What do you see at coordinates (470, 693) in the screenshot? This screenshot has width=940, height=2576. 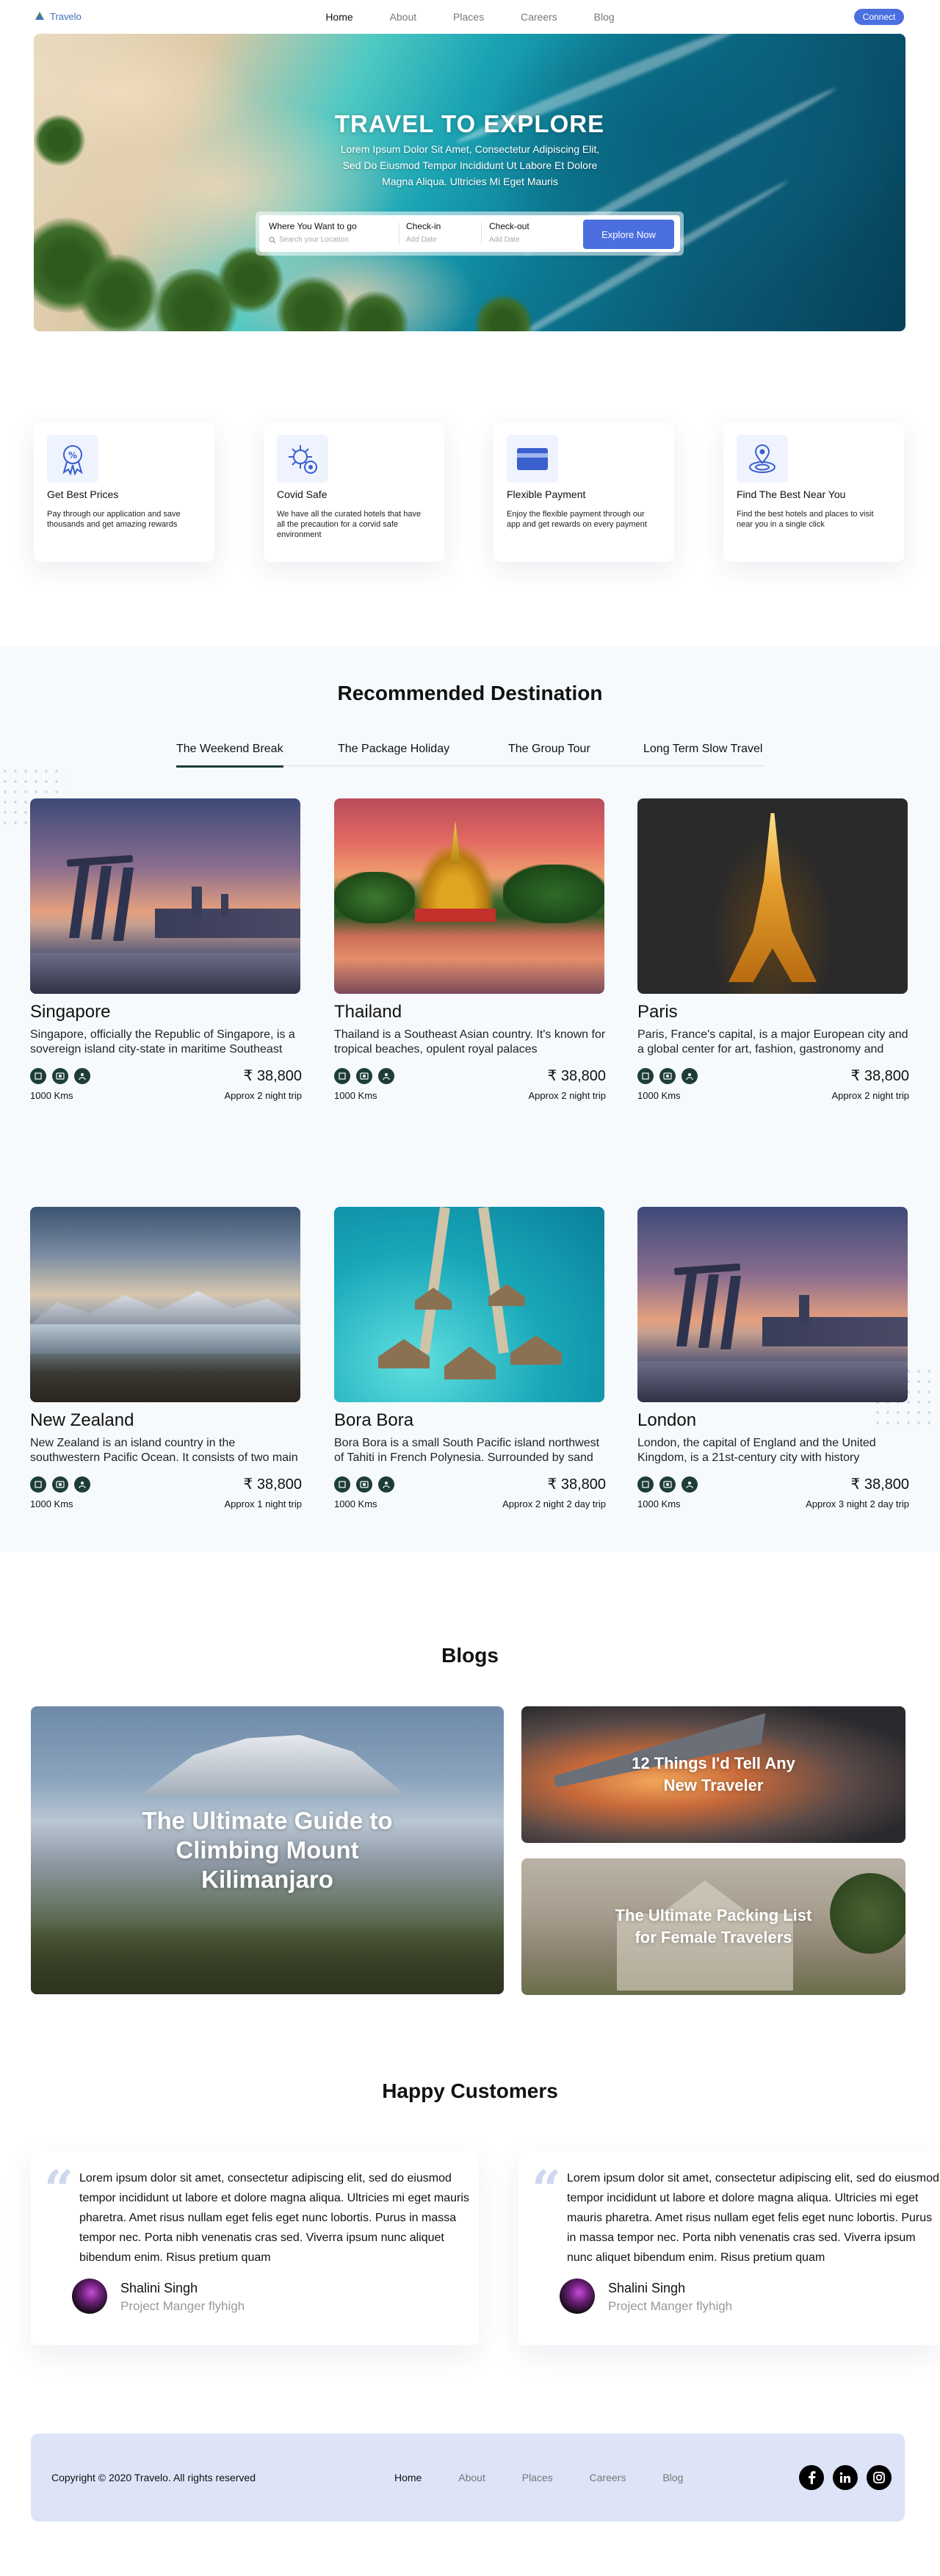 I see `recommended-title: Recommended Destination` at bounding box center [470, 693].